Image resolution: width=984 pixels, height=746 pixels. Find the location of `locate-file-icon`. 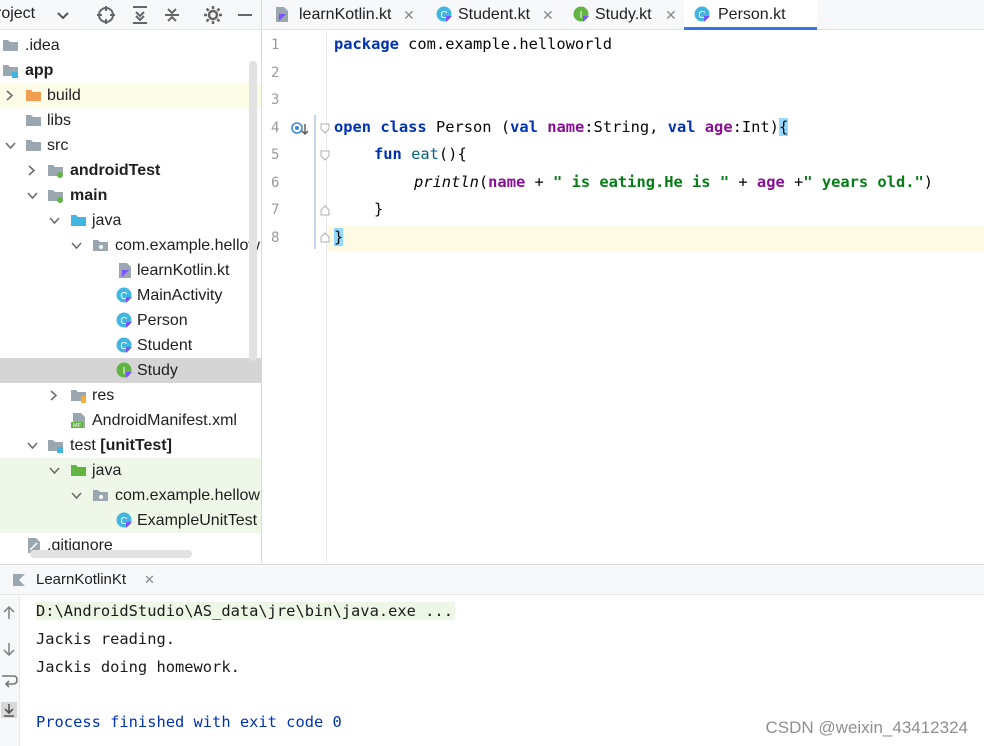

locate-file-icon is located at coordinates (106, 15).